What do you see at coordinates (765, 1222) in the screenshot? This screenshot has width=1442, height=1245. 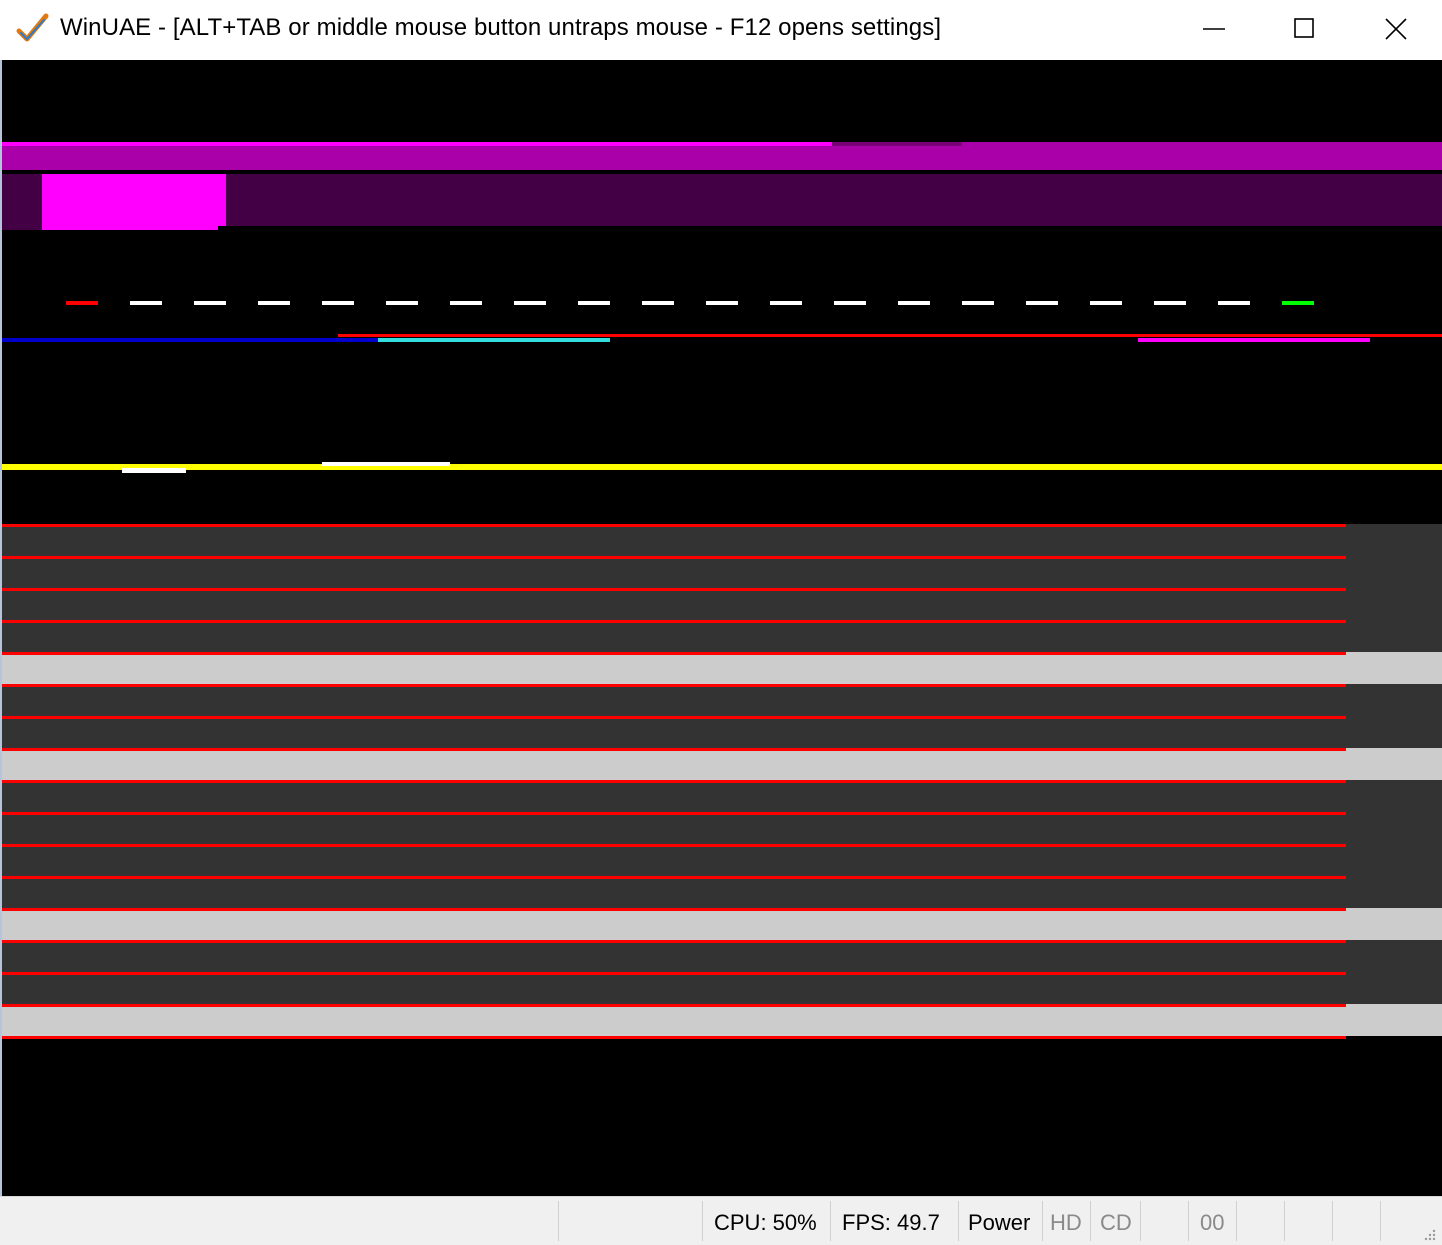 I see `cpu-usage: CPU: 50%` at bounding box center [765, 1222].